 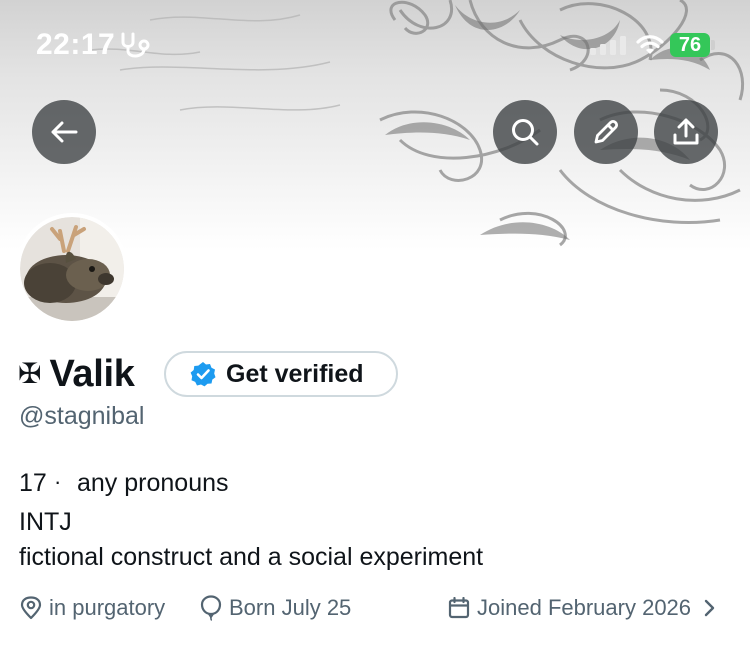 What do you see at coordinates (713, 45) in the screenshot?
I see `battery-cap` at bounding box center [713, 45].